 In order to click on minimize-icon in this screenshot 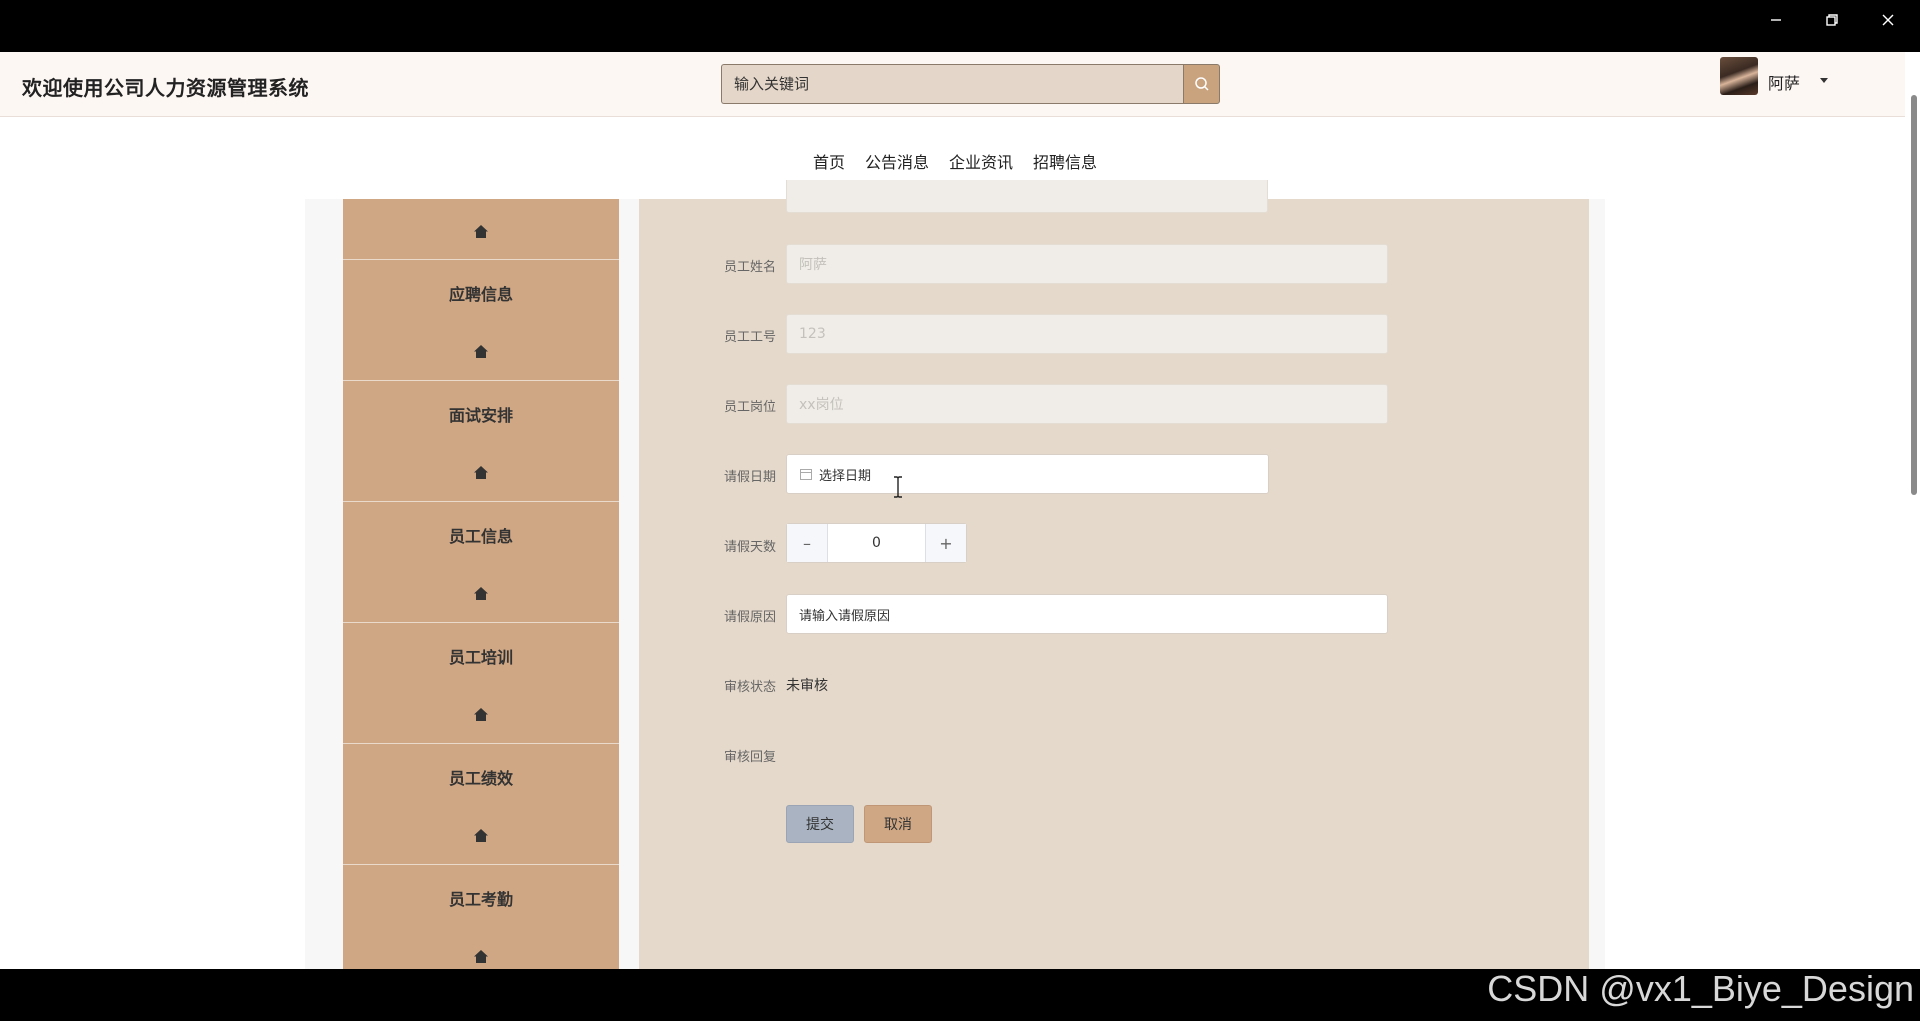, I will do `click(1776, 20)`.